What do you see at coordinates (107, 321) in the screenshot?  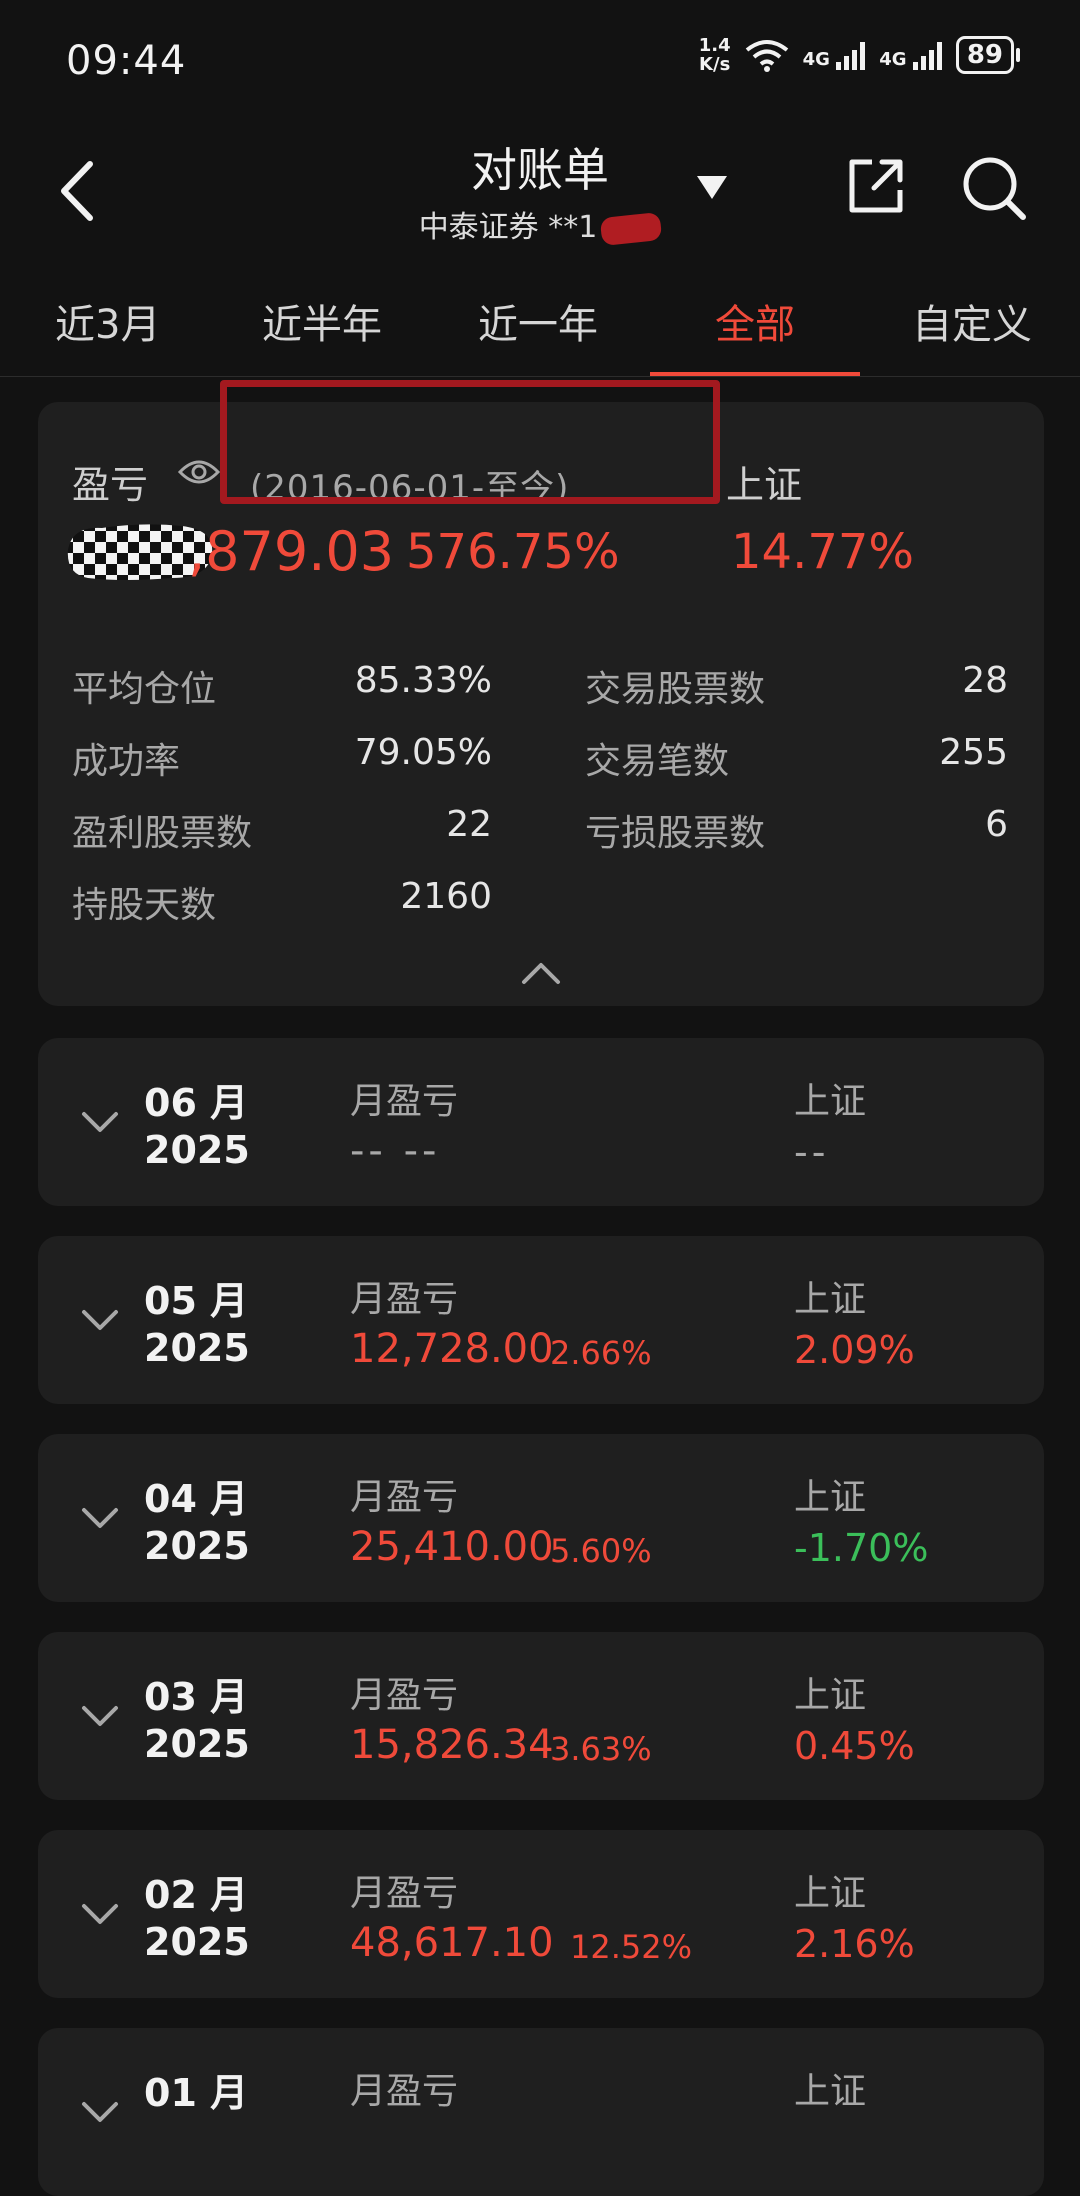 I see `tab-3-months: 近3月` at bounding box center [107, 321].